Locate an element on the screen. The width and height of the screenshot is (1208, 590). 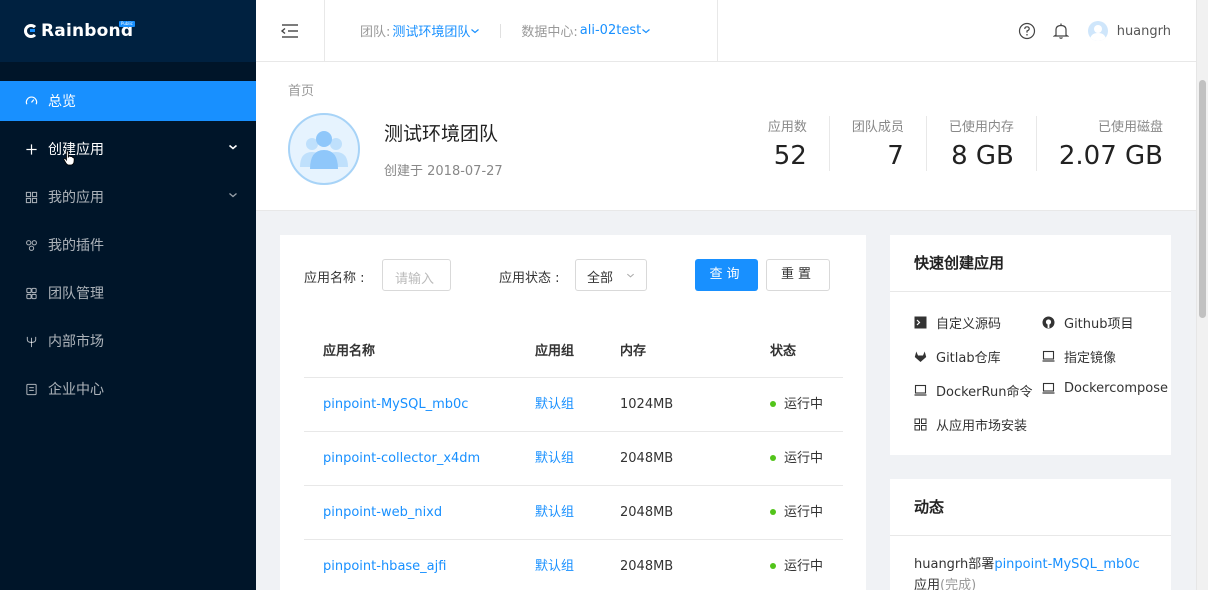
app-status-select: 全部 is located at coordinates (611, 275).